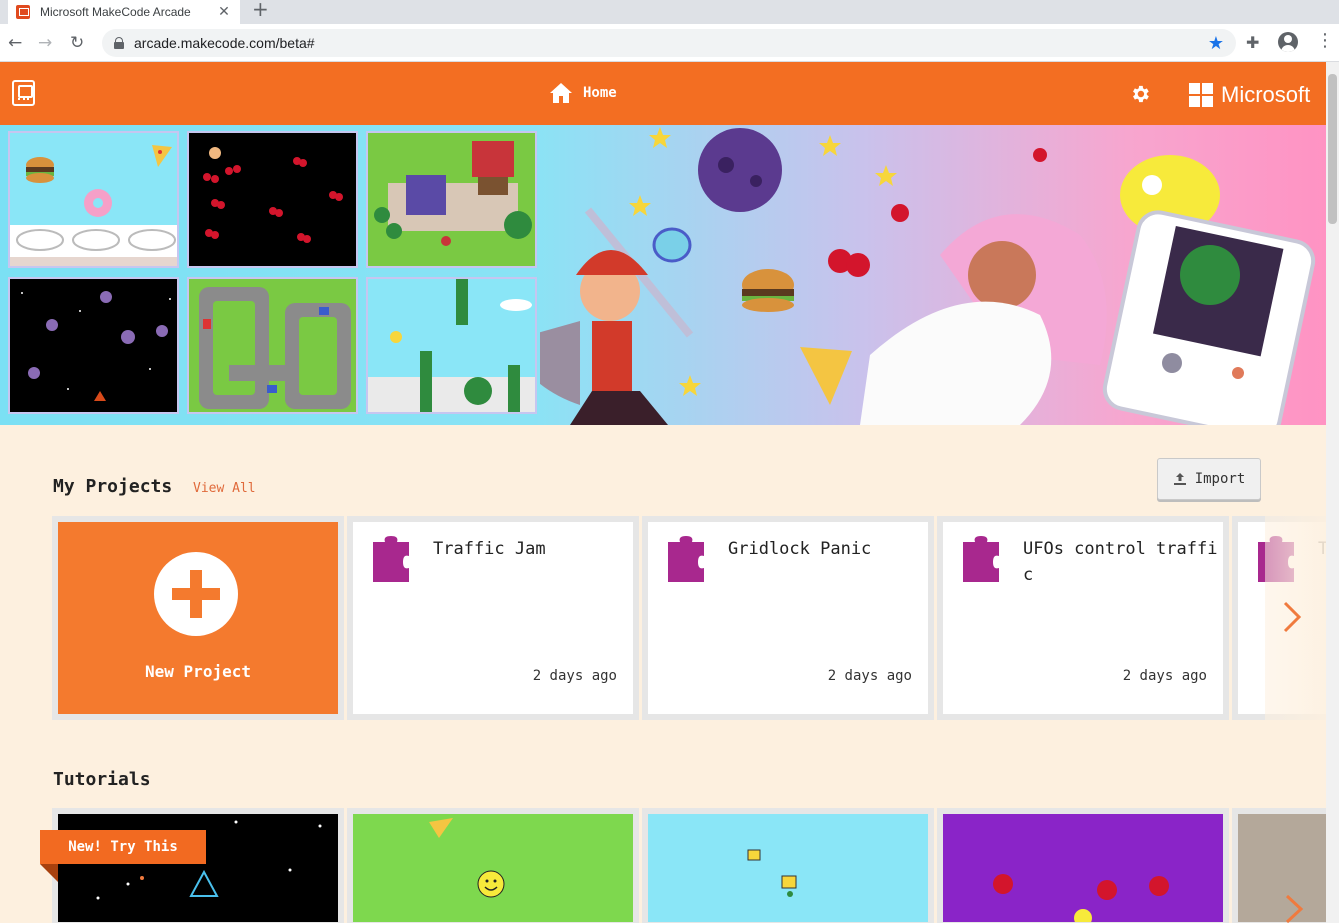 The width and height of the screenshot is (1339, 923). Describe the element at coordinates (1140, 94) in the screenshot. I see `settings-gear-icon` at that location.